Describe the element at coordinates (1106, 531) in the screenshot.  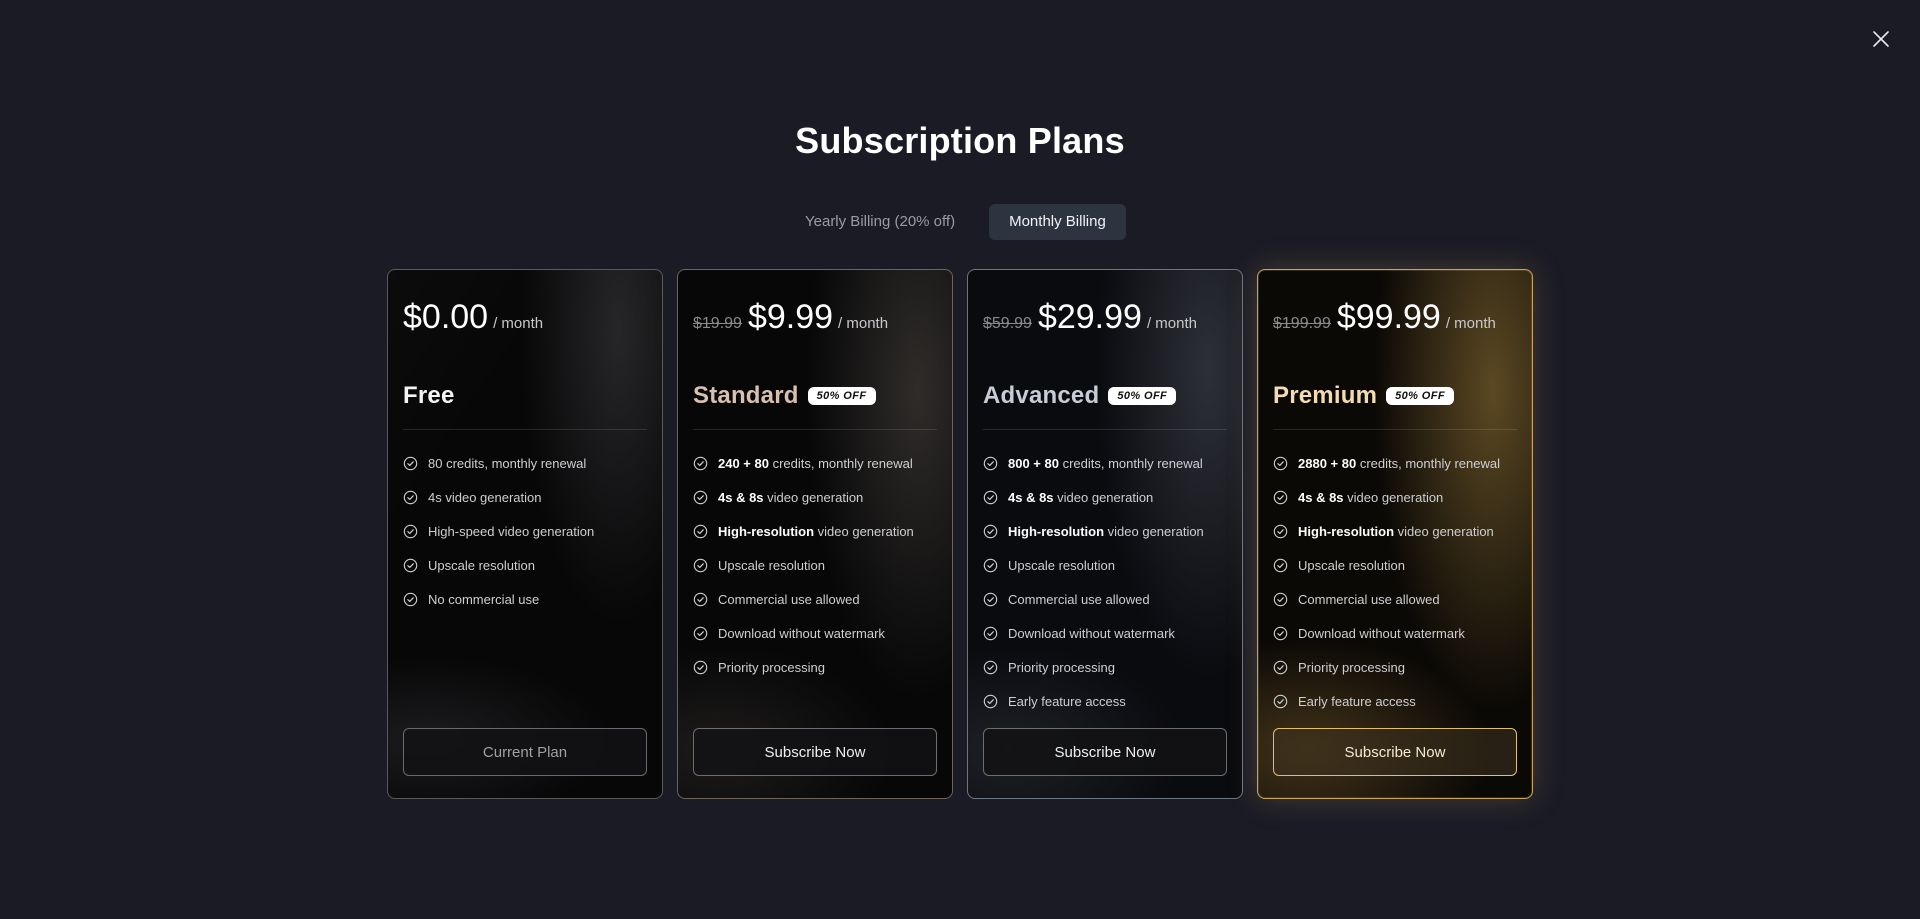
I see `feature-text: High-resolution video generation` at that location.